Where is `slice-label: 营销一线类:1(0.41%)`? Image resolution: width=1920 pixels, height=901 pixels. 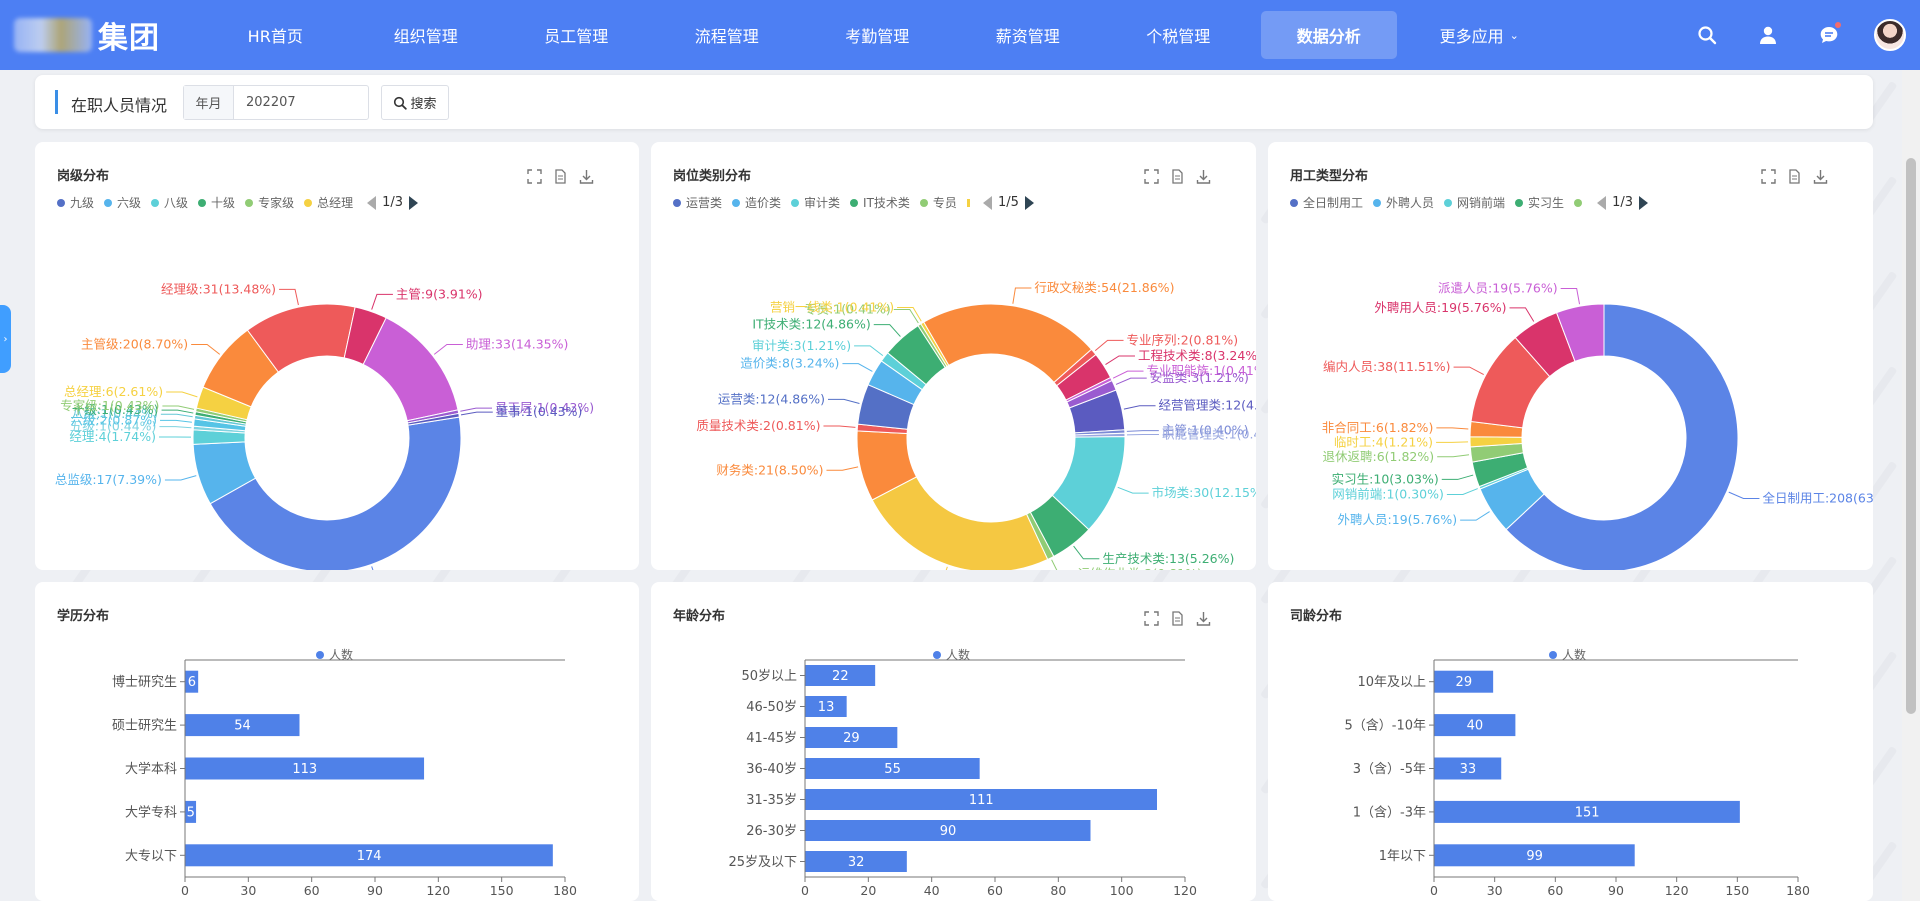
slice-label: 营销一线类:1(0.41%) is located at coordinates (832, 306).